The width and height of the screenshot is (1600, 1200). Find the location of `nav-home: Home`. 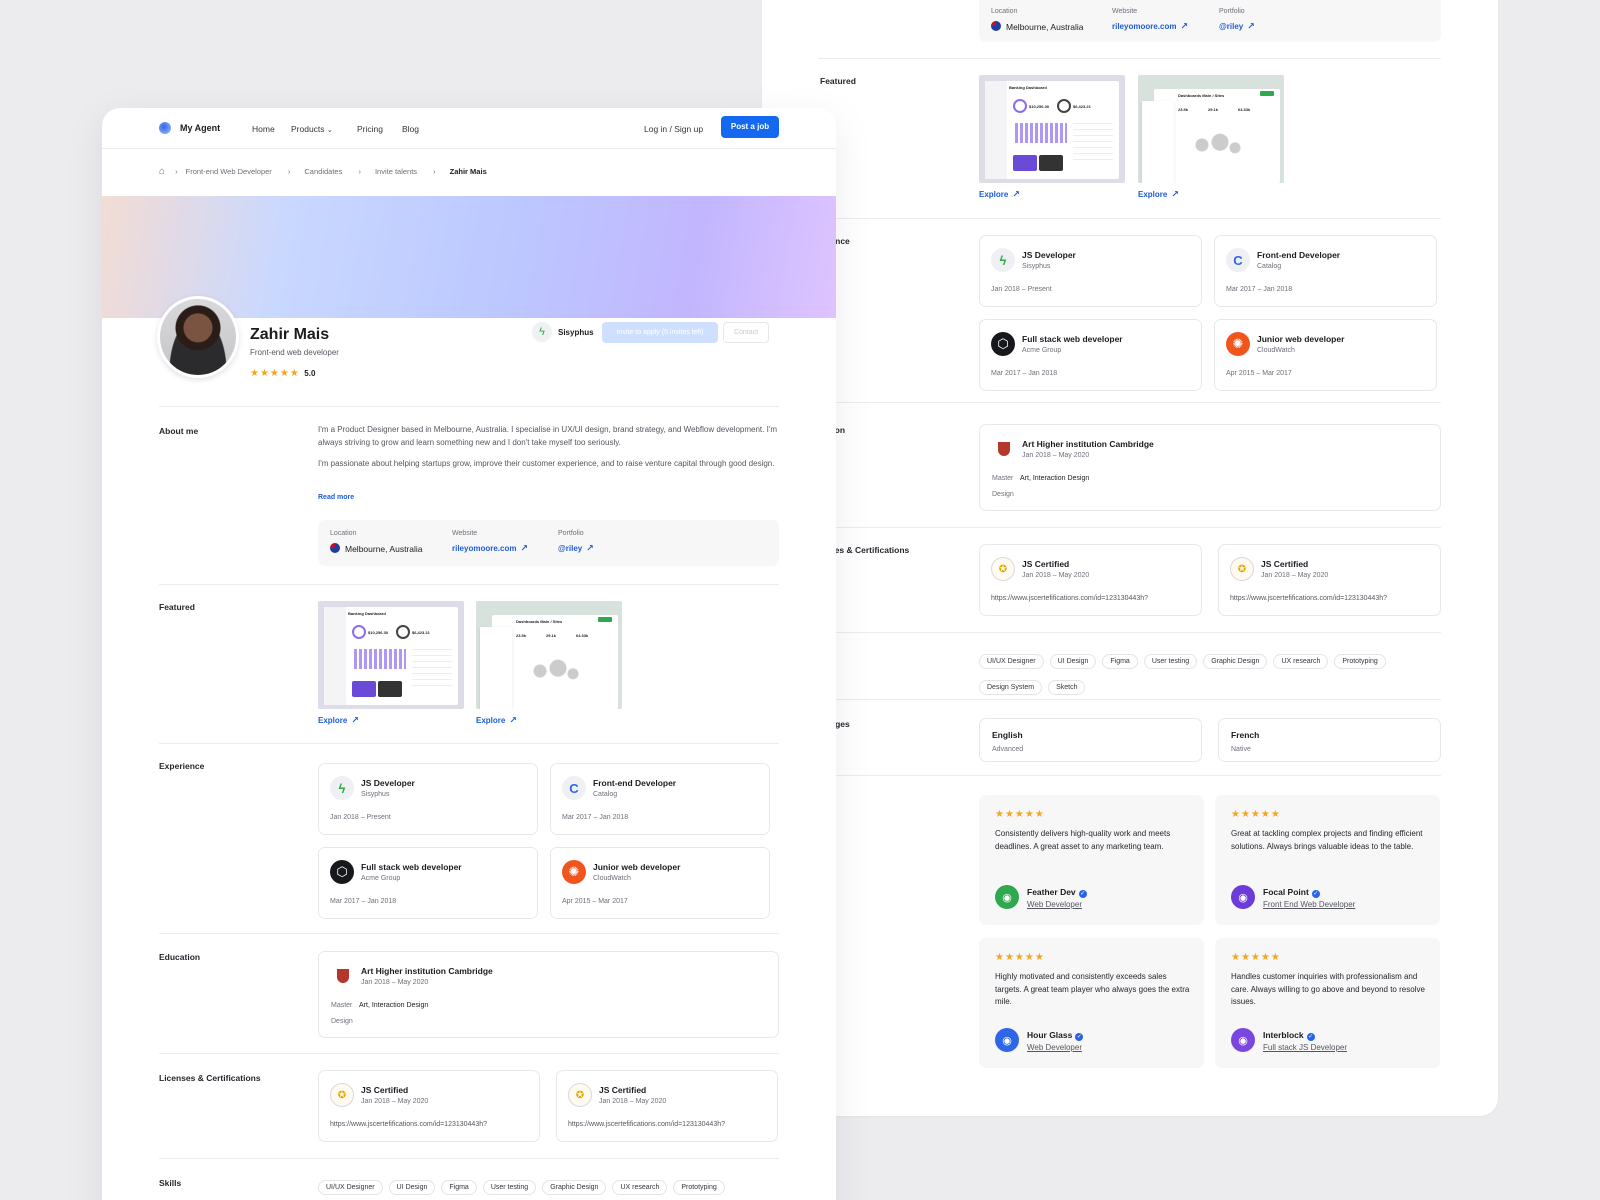

nav-home: Home is located at coordinates (263, 129).